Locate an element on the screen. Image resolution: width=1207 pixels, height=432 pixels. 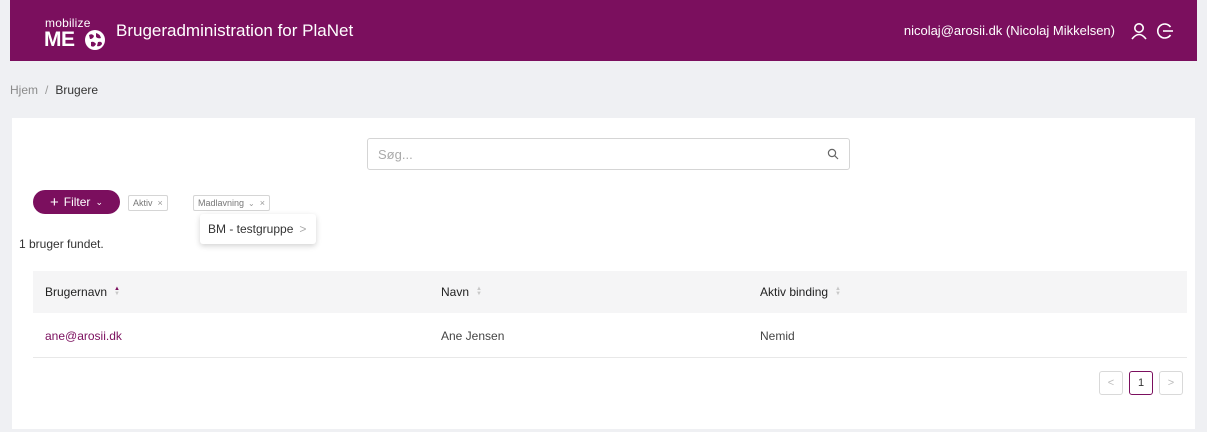
plus-icon: + is located at coordinates (54, 202).